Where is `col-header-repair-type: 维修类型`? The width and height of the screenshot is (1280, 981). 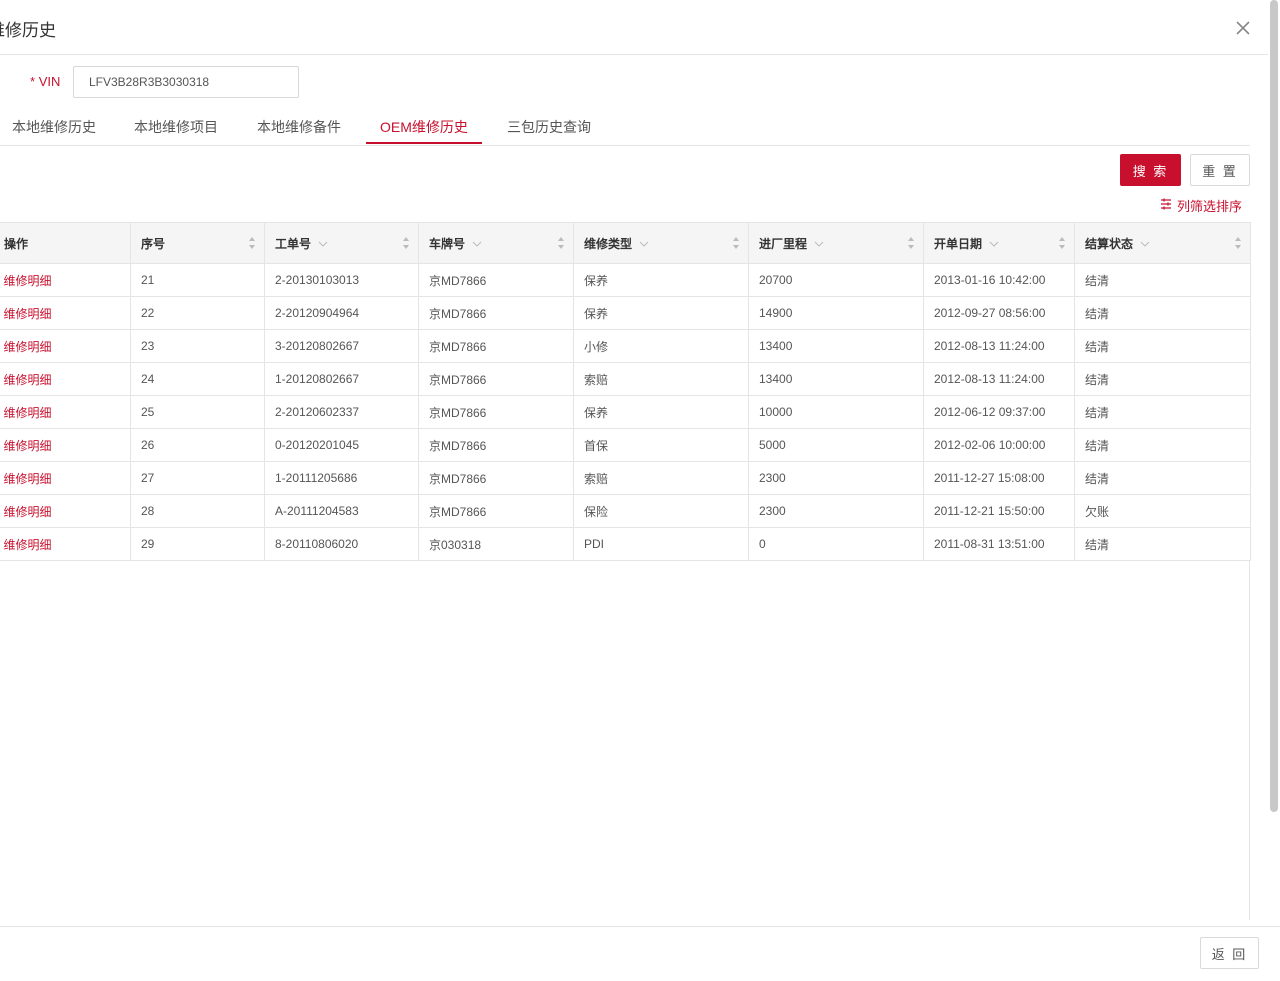
col-header-repair-type: 维修类型 is located at coordinates (661, 243).